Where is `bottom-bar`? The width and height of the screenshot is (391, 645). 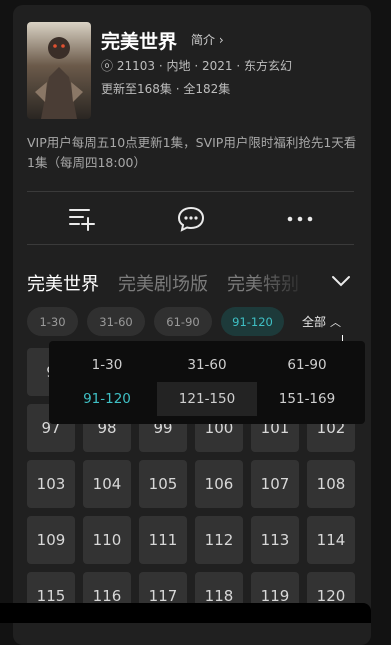 bottom-bar is located at coordinates (185, 613).